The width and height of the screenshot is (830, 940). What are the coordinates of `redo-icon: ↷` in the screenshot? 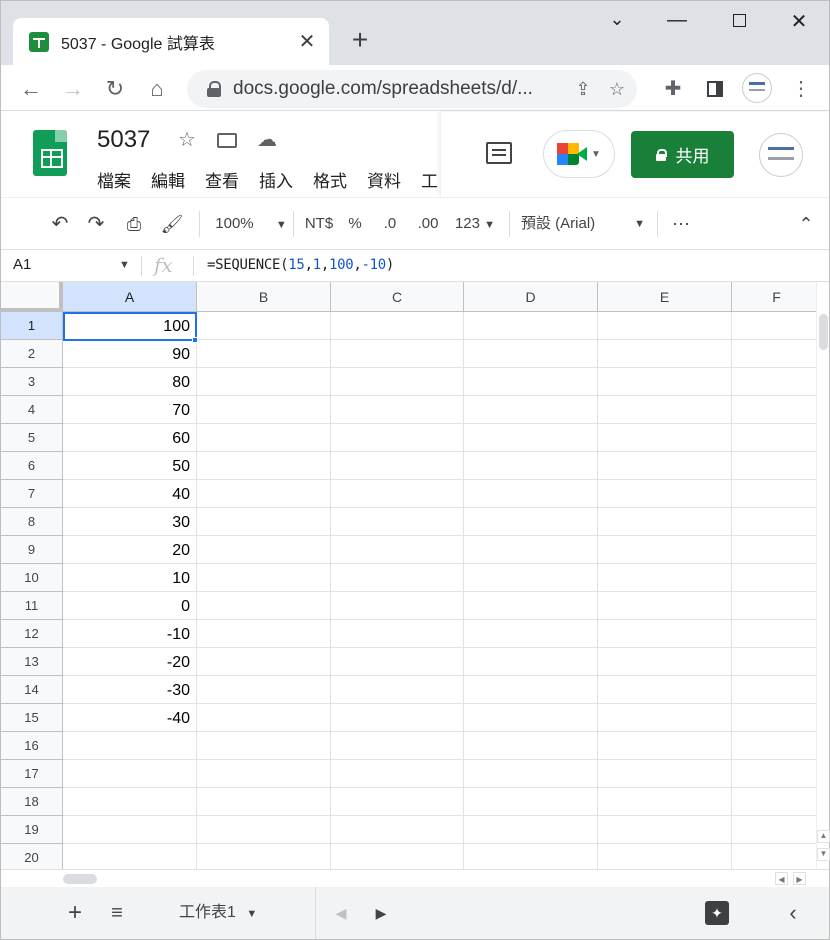 It's located at (96, 224).